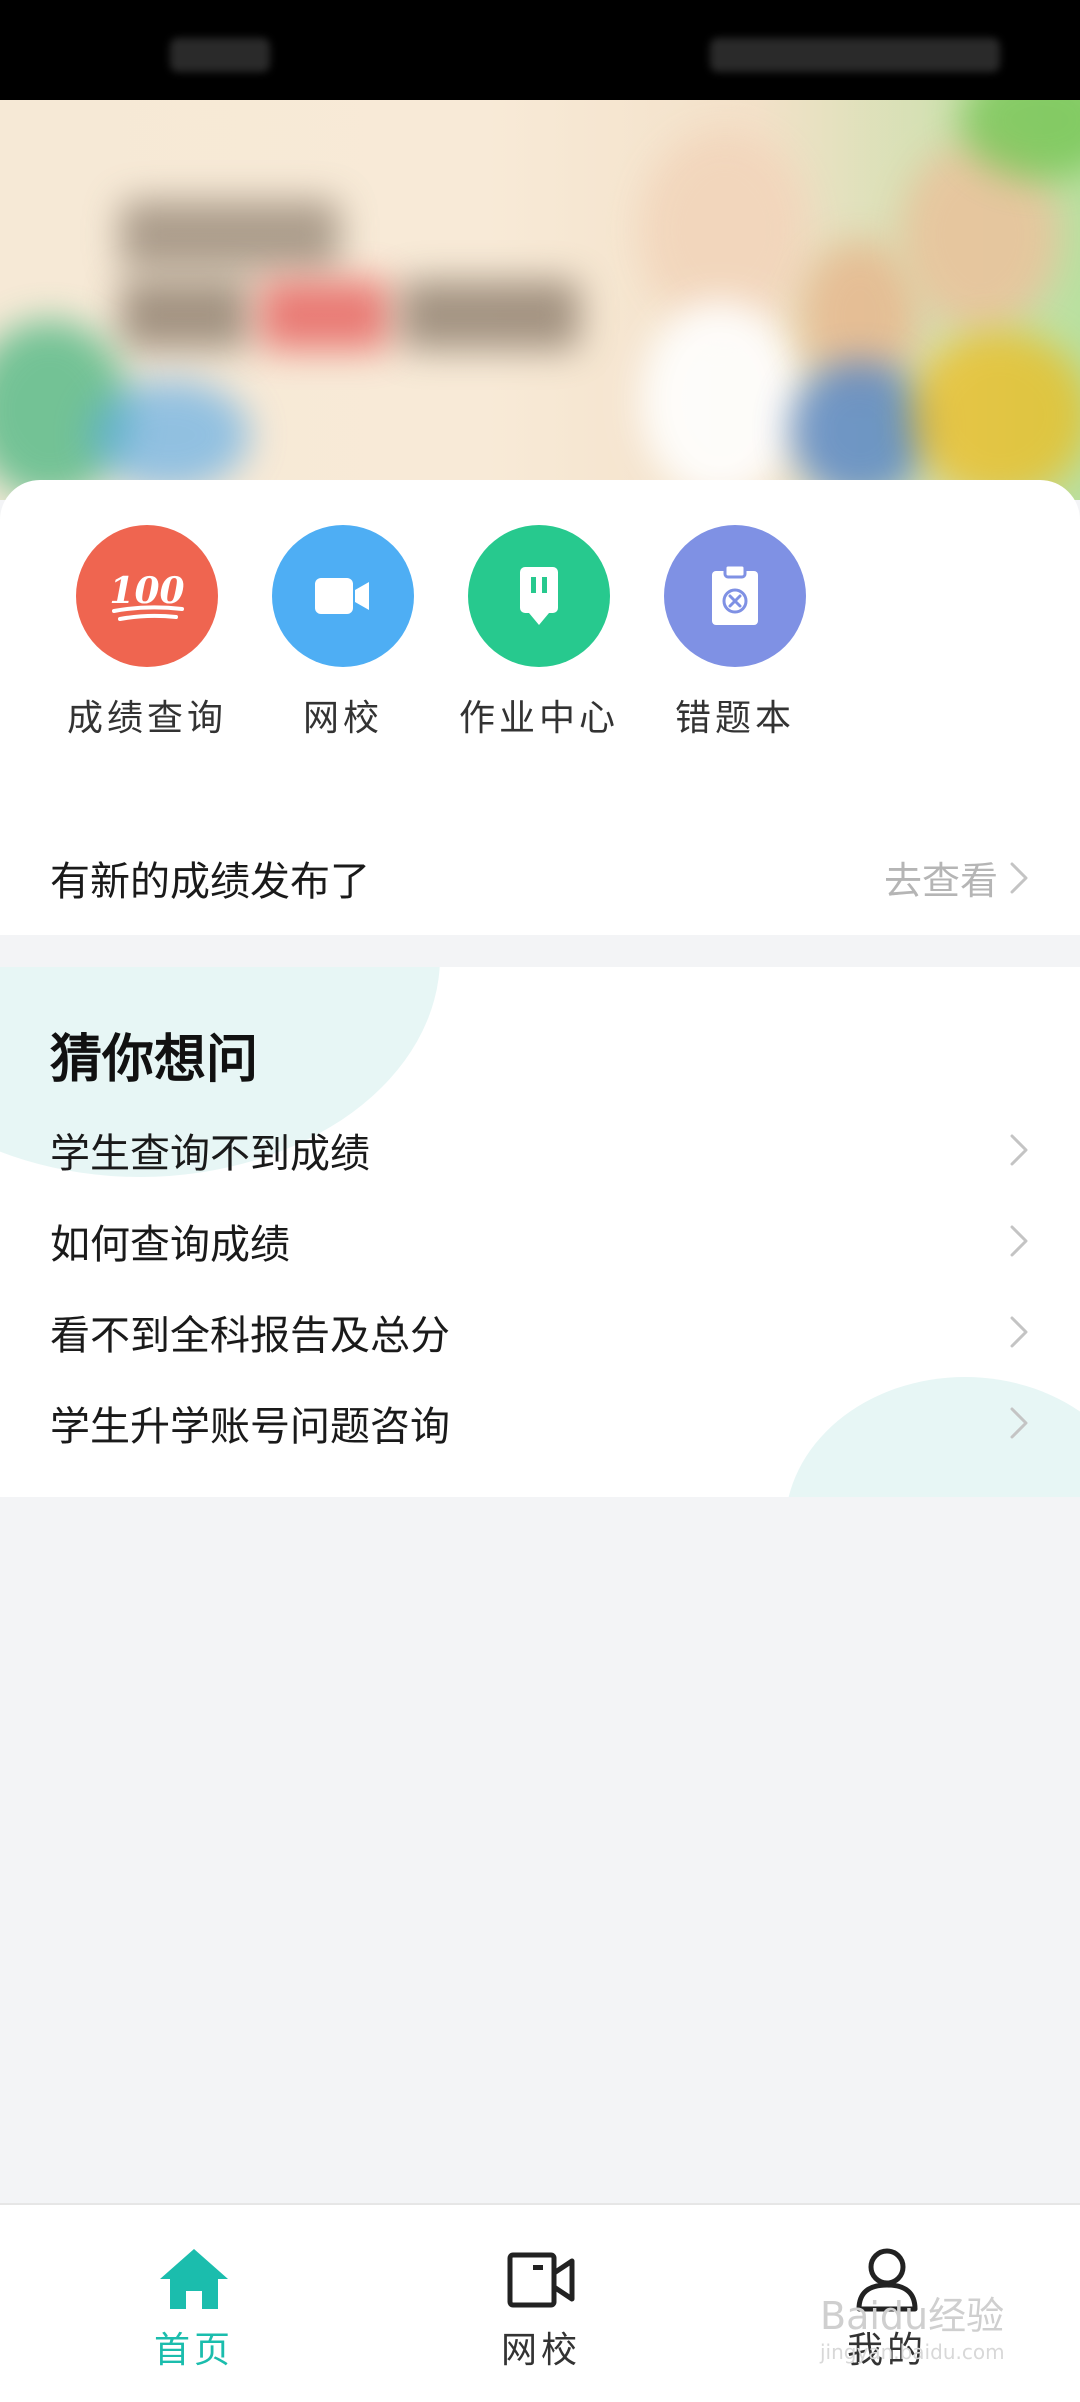 This screenshot has width=1080, height=2402. I want to click on score-100-icon: 100, so click(147, 596).